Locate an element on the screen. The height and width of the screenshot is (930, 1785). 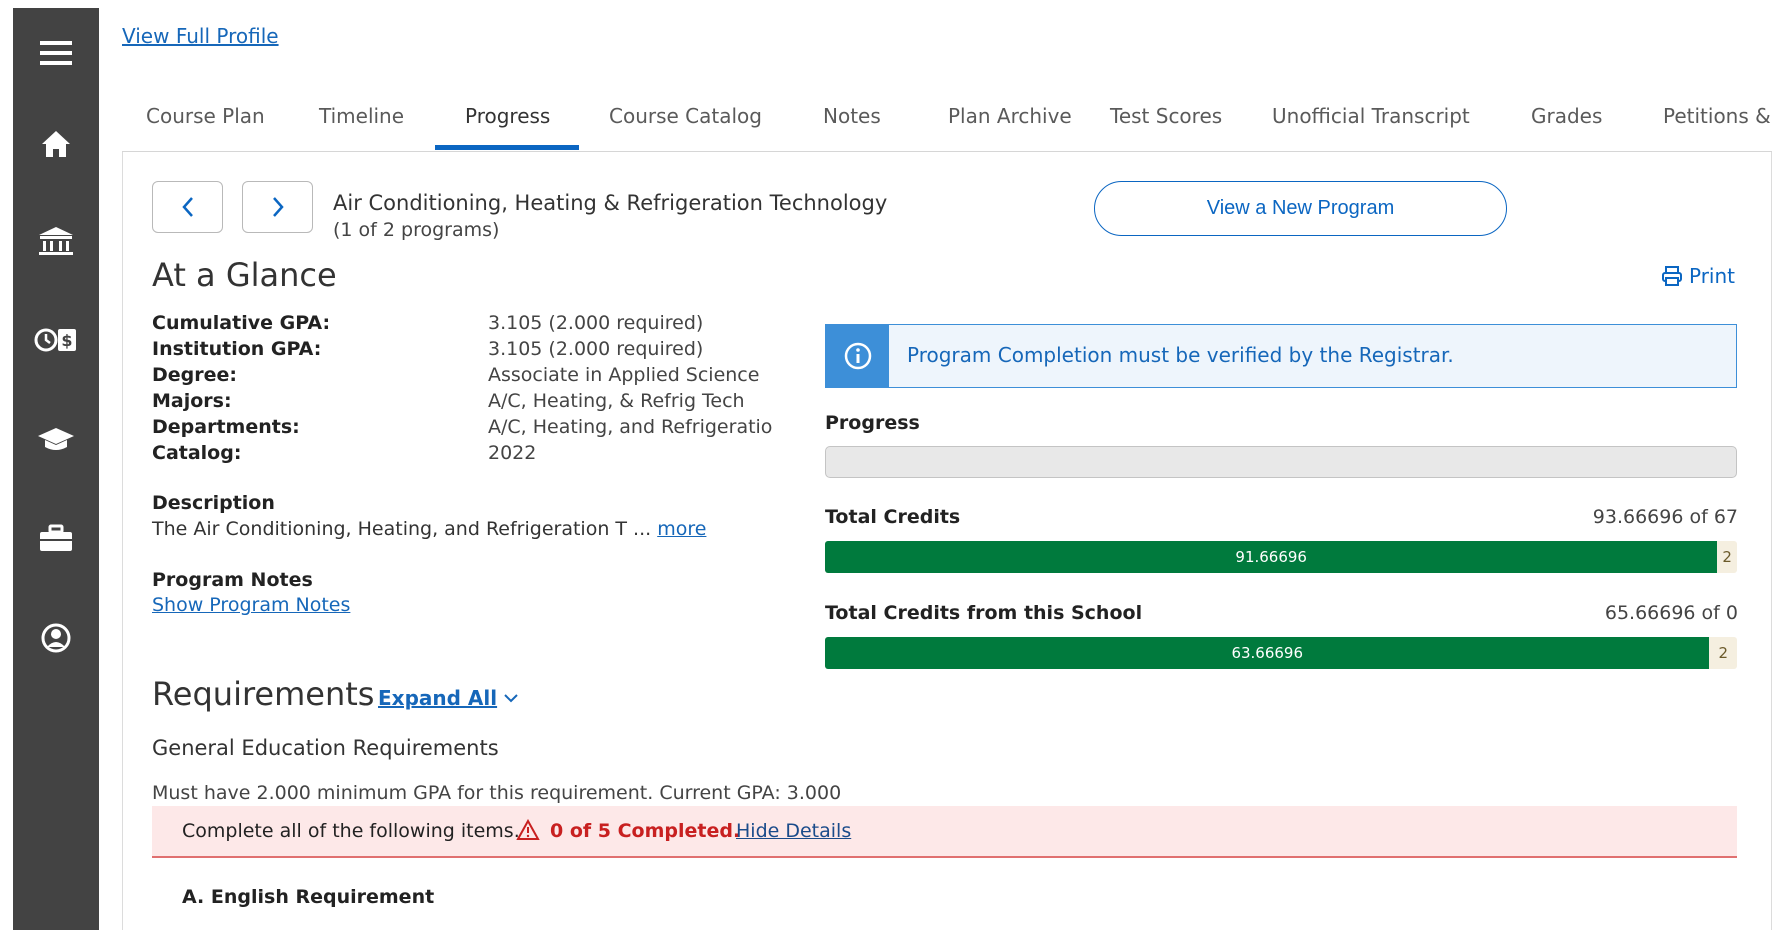
degree-label: Degree: is located at coordinates (194, 375).